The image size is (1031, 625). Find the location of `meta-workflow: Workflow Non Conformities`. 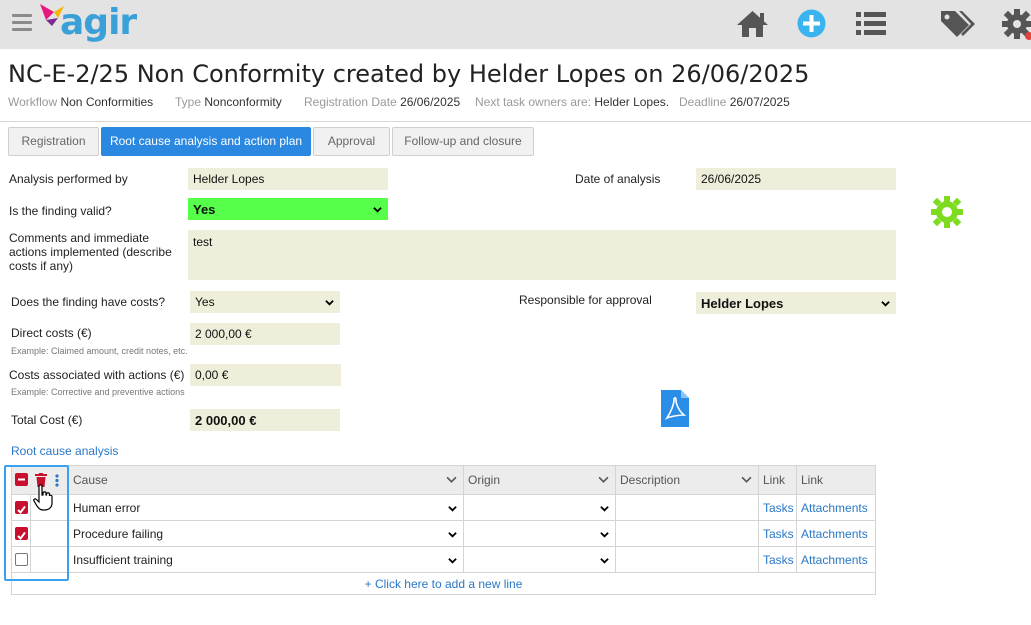

meta-workflow: Workflow Non Conformities is located at coordinates (81, 102).